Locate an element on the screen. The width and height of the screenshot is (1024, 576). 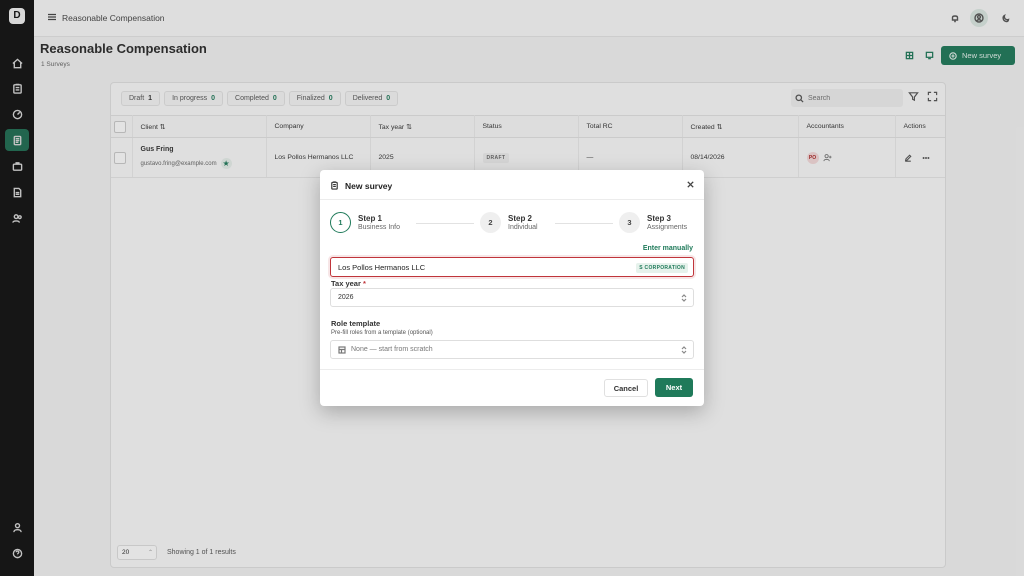
step-1: 1 Step 1 Business Info is located at coordinates (365, 222).